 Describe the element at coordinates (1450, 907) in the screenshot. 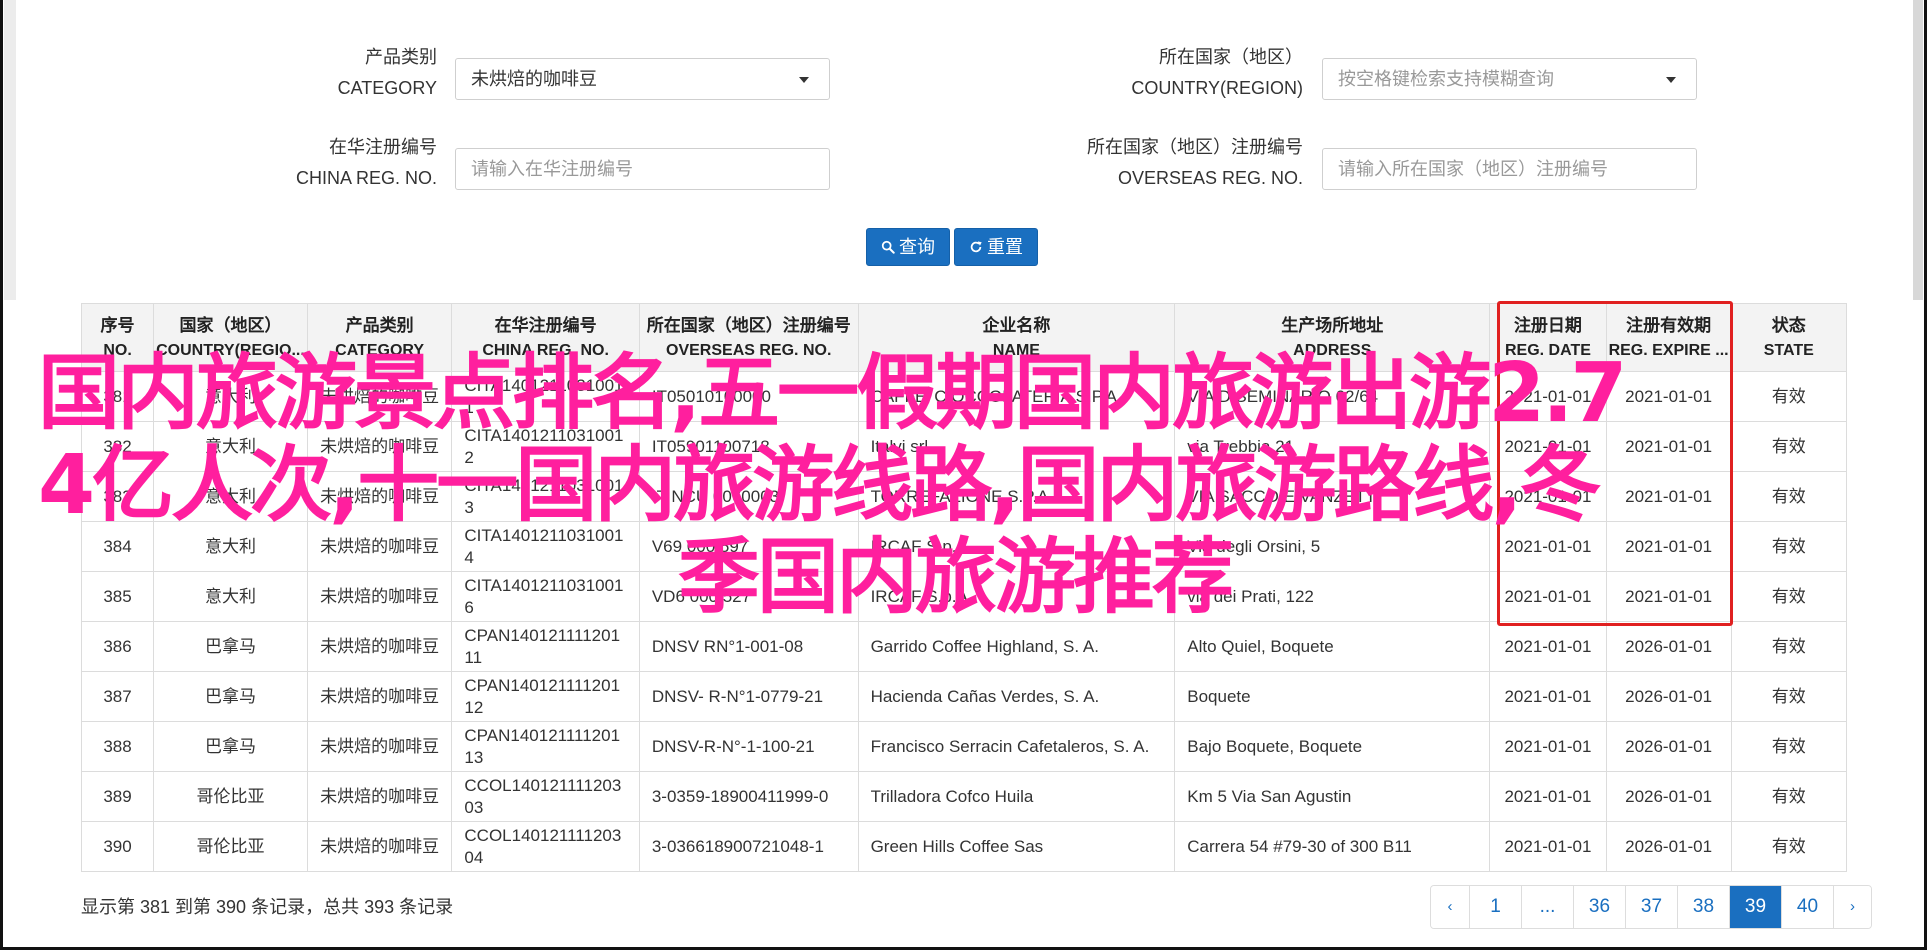

I see `prev-page-button: ‹` at that location.